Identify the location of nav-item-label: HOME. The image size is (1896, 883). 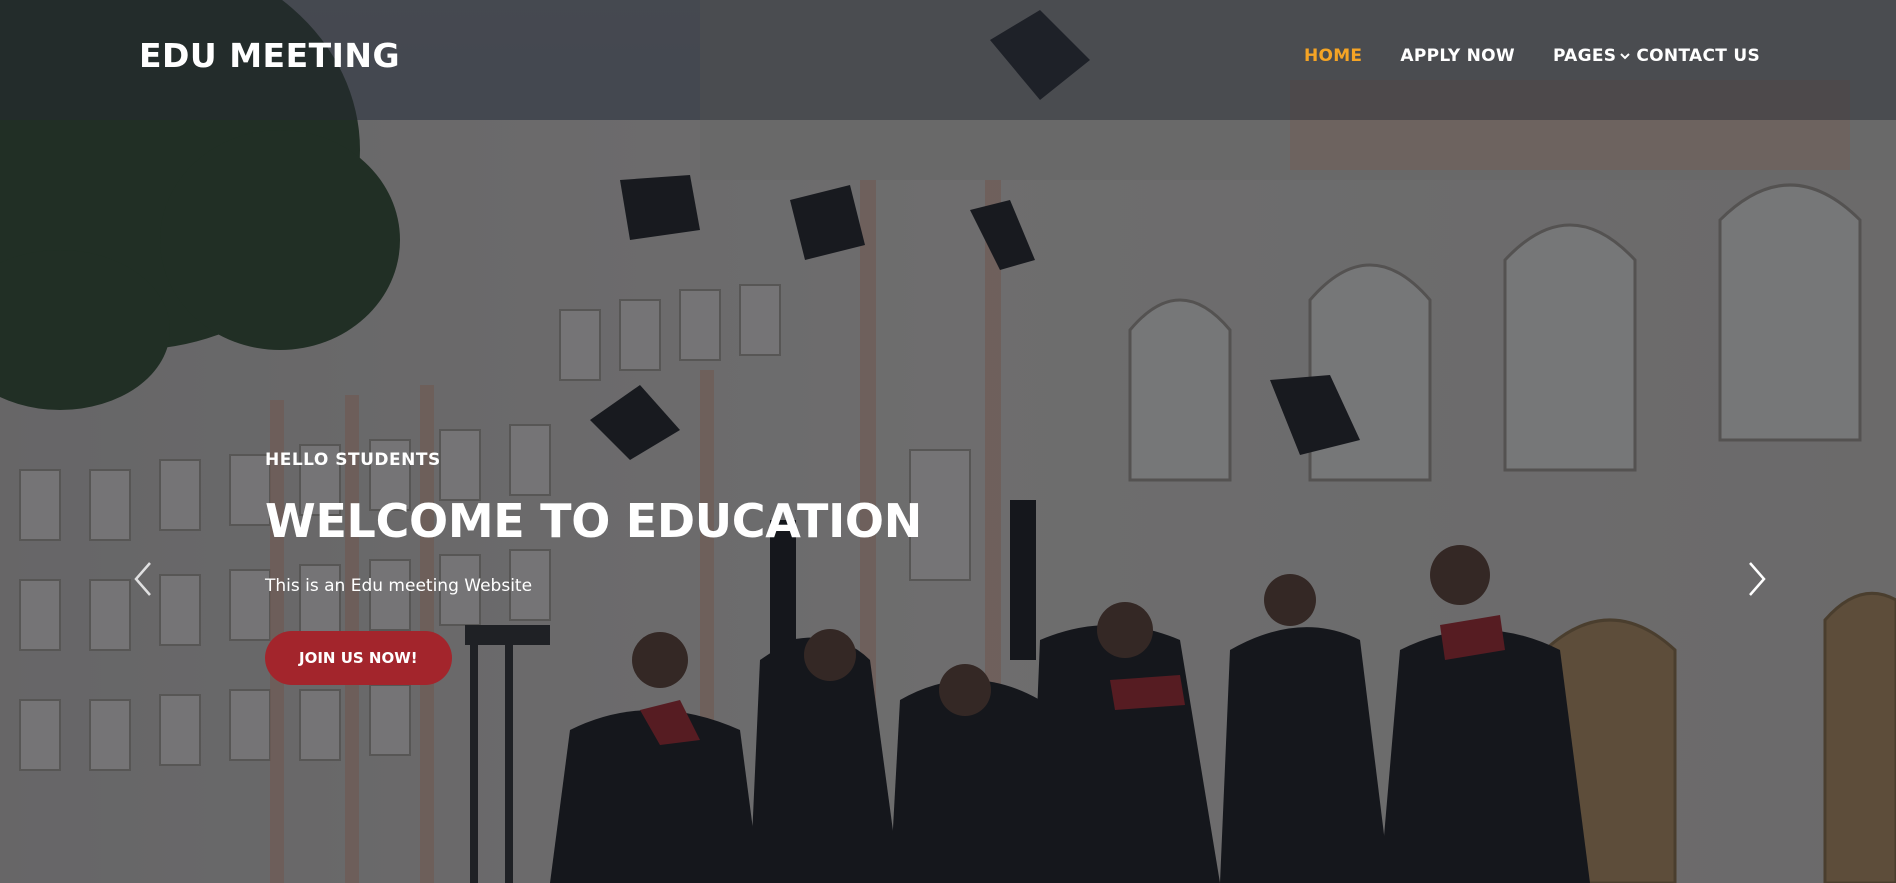
(1333, 56).